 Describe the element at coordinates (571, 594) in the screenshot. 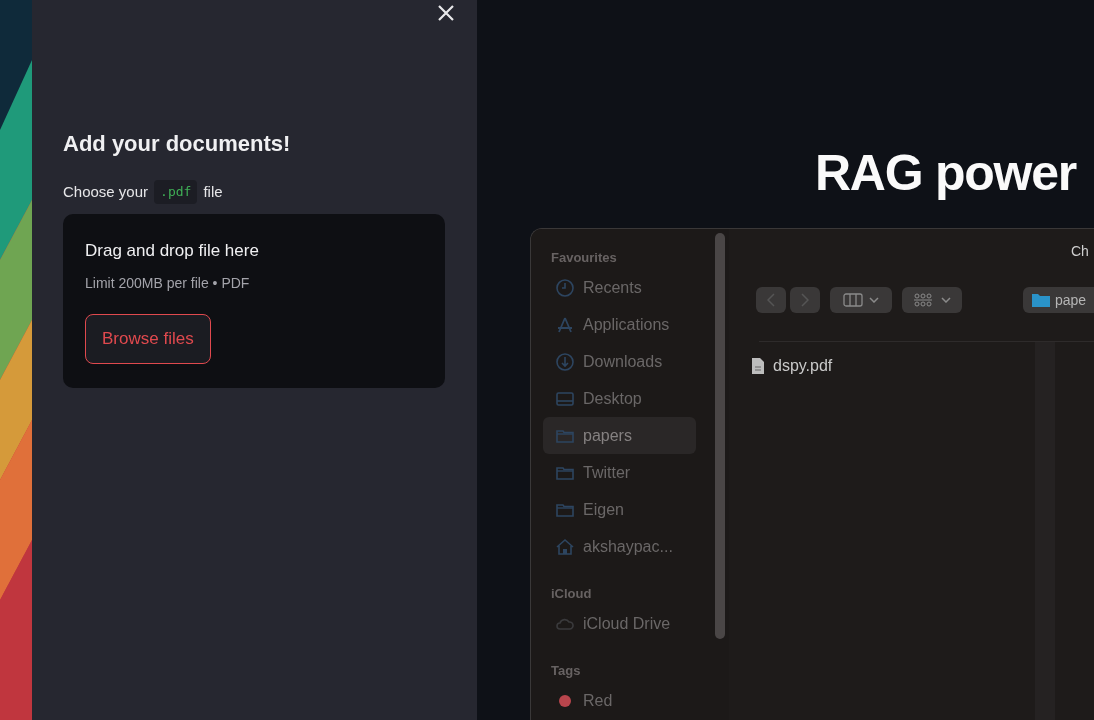

I see `section-header: iCloud` at that location.